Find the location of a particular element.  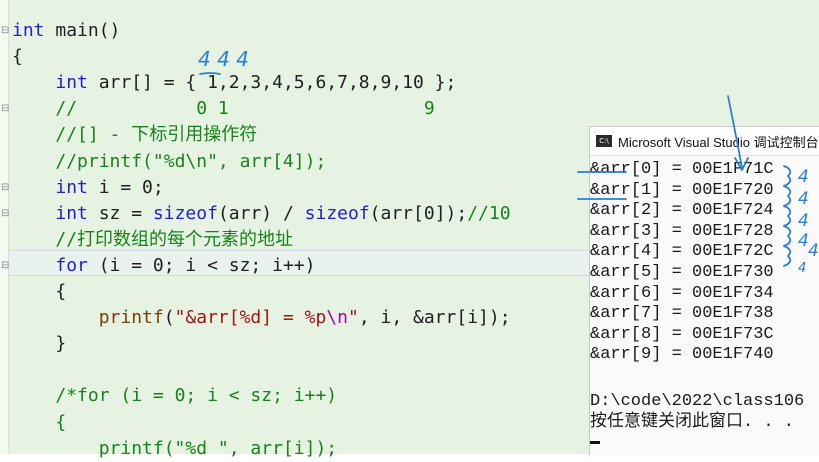

code-line: } is located at coordinates (39, 344).